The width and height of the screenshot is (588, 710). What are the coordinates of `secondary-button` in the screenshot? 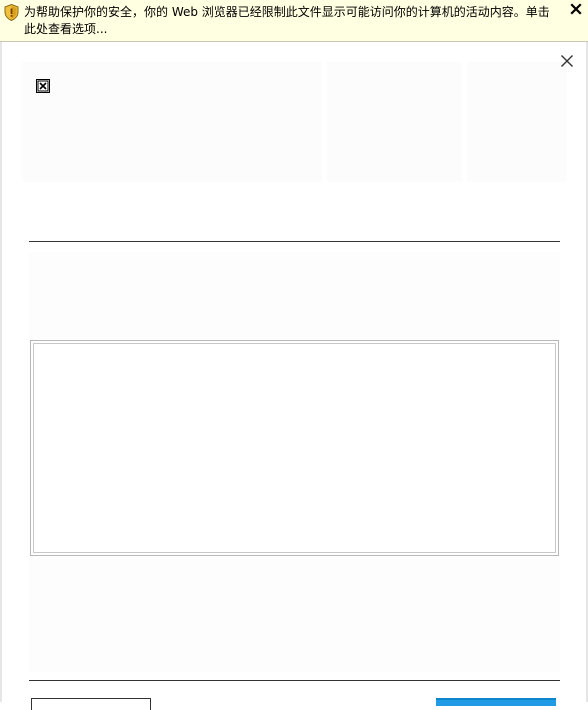 It's located at (91, 704).